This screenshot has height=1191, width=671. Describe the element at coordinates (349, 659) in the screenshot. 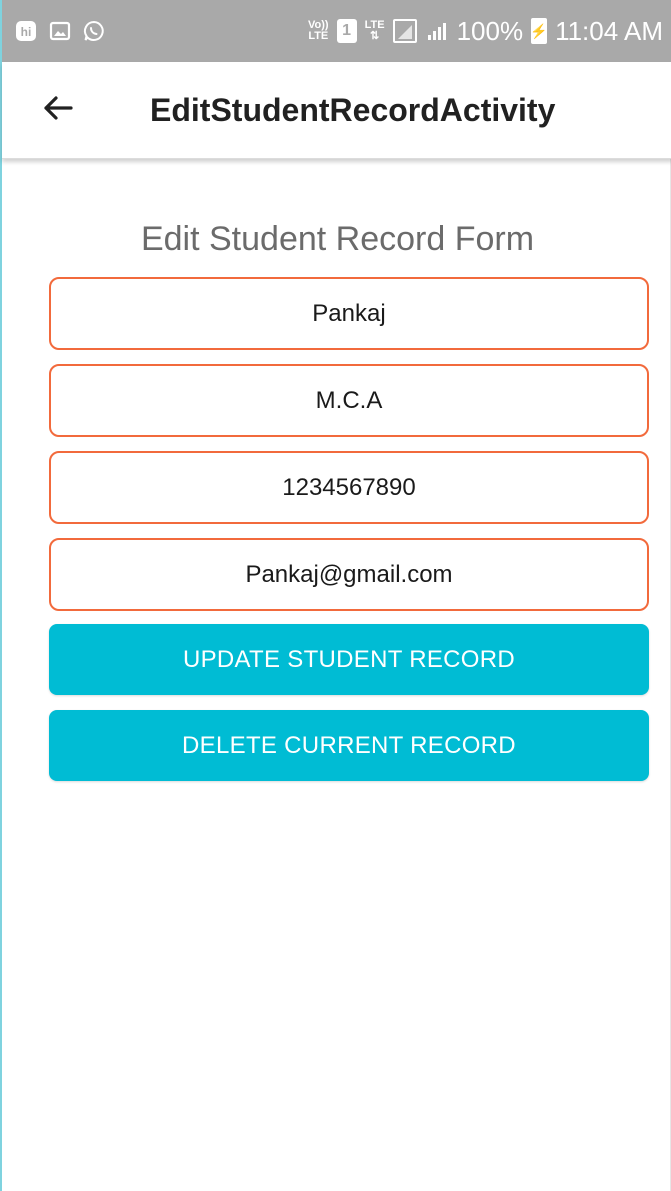

I see `update-student-record-button: UPDATE STUDENT RECORD` at that location.